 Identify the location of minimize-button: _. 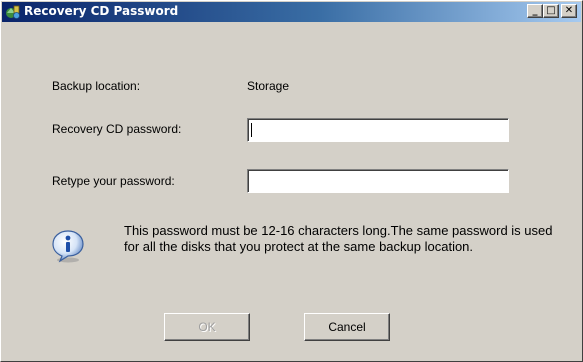
(535, 11).